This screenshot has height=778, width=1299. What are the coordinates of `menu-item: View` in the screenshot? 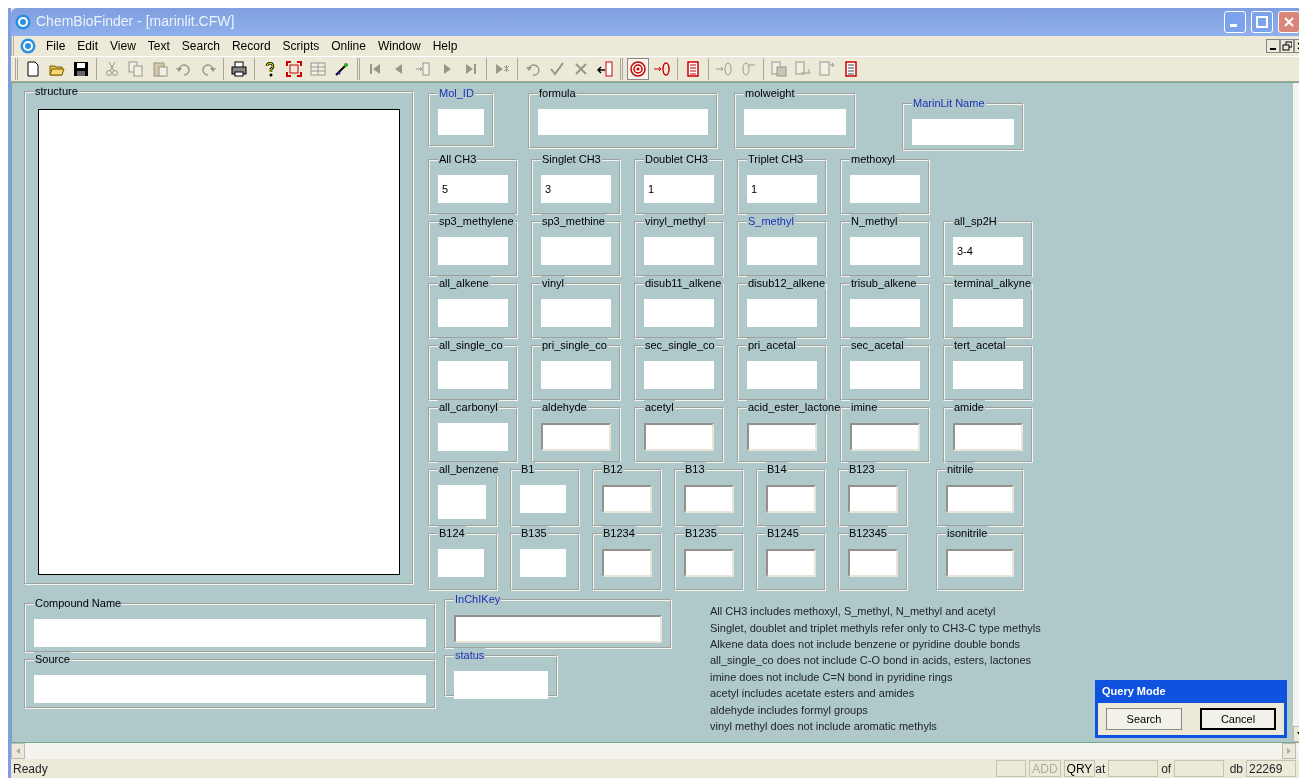 It's located at (123, 45).